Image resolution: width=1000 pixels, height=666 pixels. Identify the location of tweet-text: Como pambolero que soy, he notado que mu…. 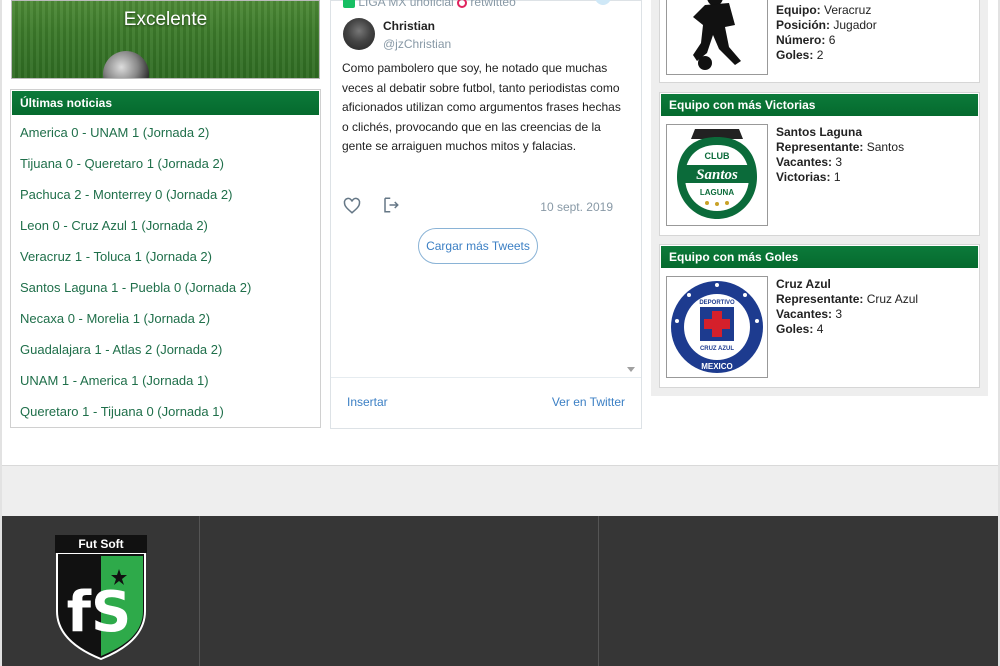
(481, 107).